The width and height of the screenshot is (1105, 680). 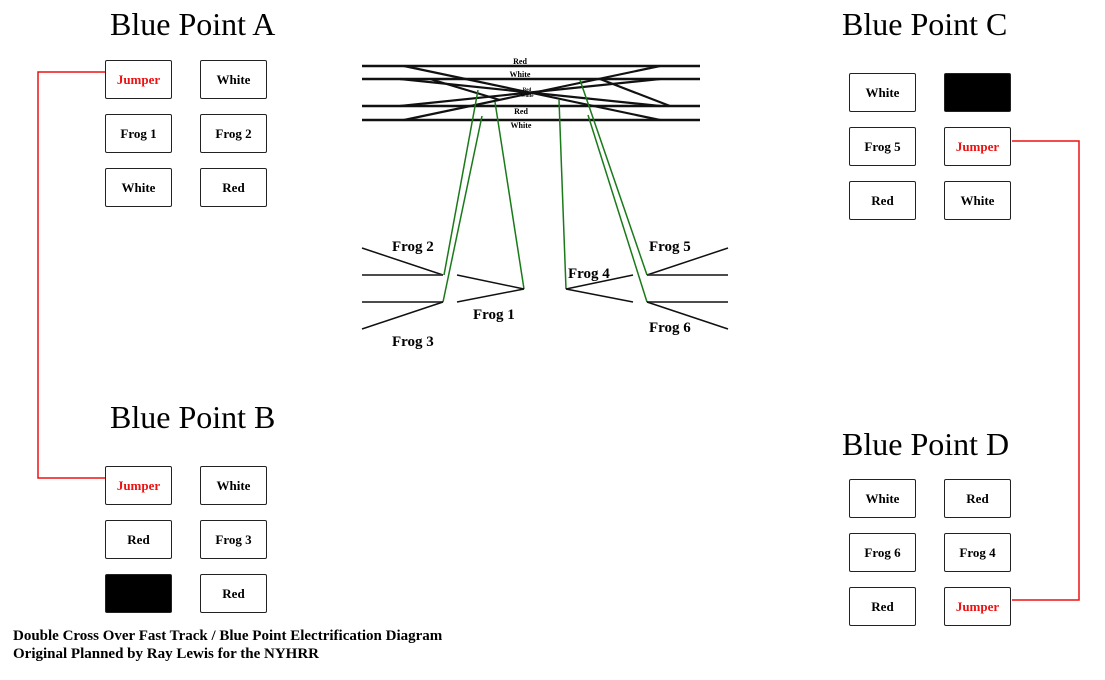 I want to click on terminal-frog-5: Frog 5, so click(x=882, y=146).